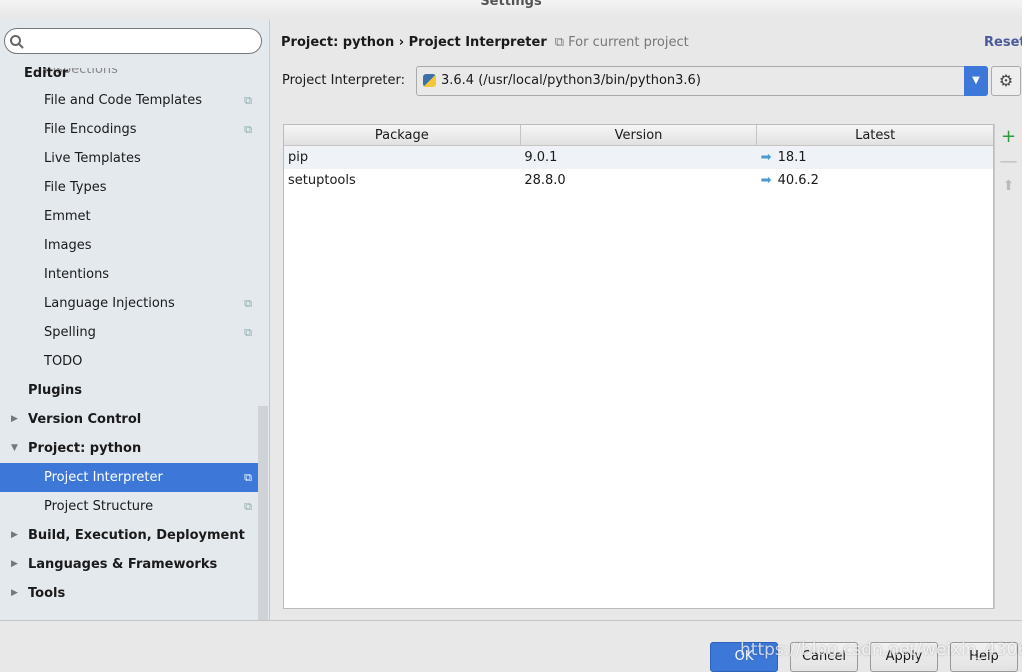 The width and height of the screenshot is (1022, 672). What do you see at coordinates (621, 42) in the screenshot?
I see `for-current-project: ⧉ For current project` at bounding box center [621, 42].